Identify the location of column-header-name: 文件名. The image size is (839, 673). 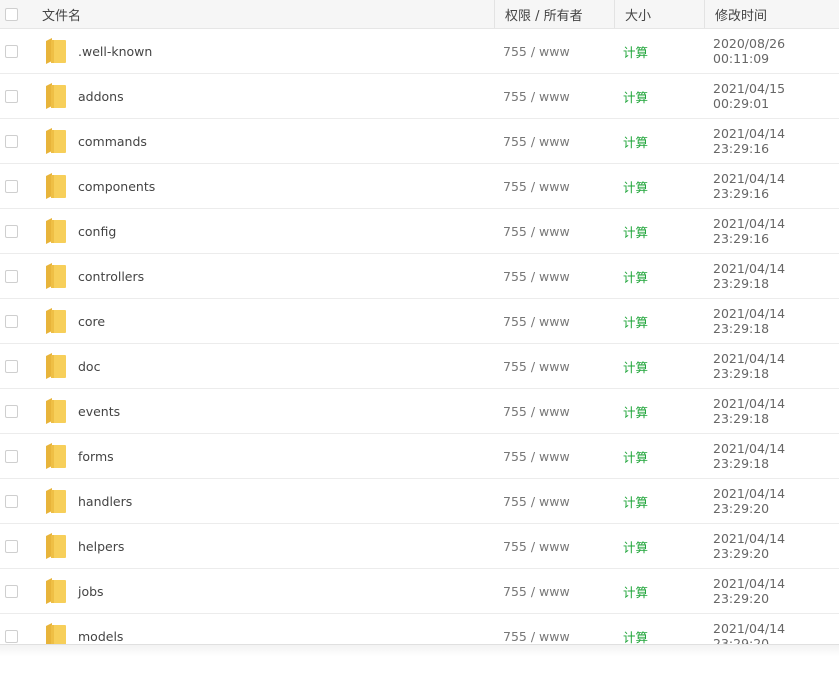
(61, 14).